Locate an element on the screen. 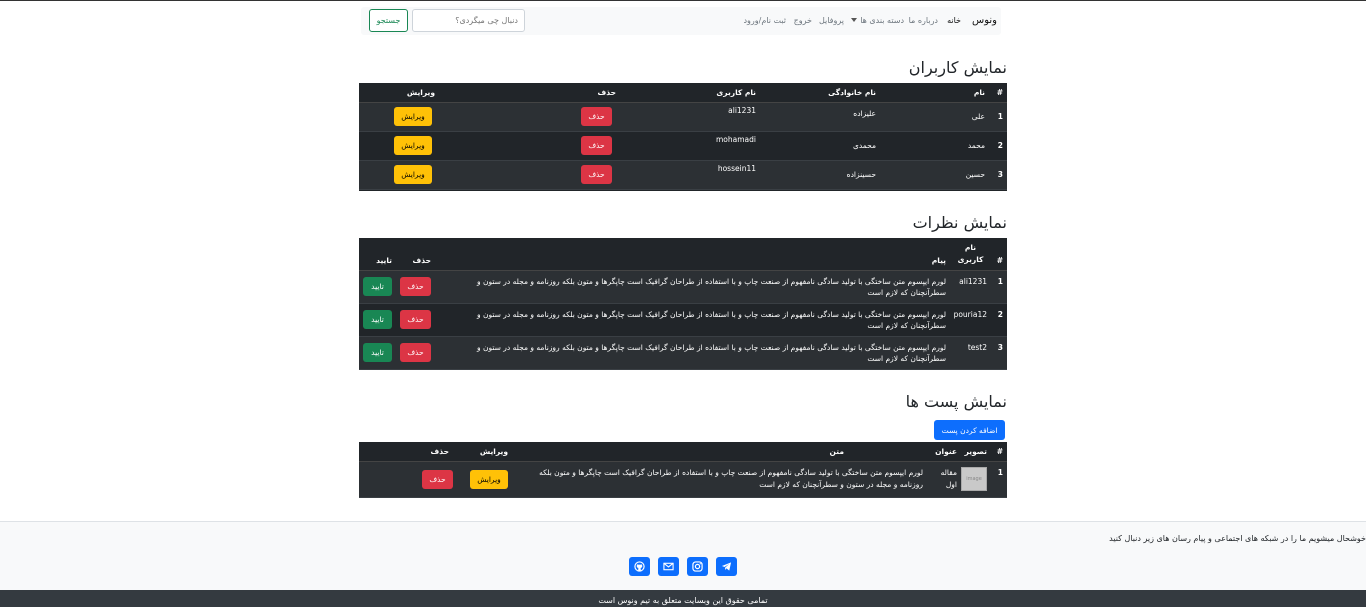 The height and width of the screenshot is (611, 1366). table-row: 2 محمد محمدی mohamadi حذف ویرایش is located at coordinates (683, 146).